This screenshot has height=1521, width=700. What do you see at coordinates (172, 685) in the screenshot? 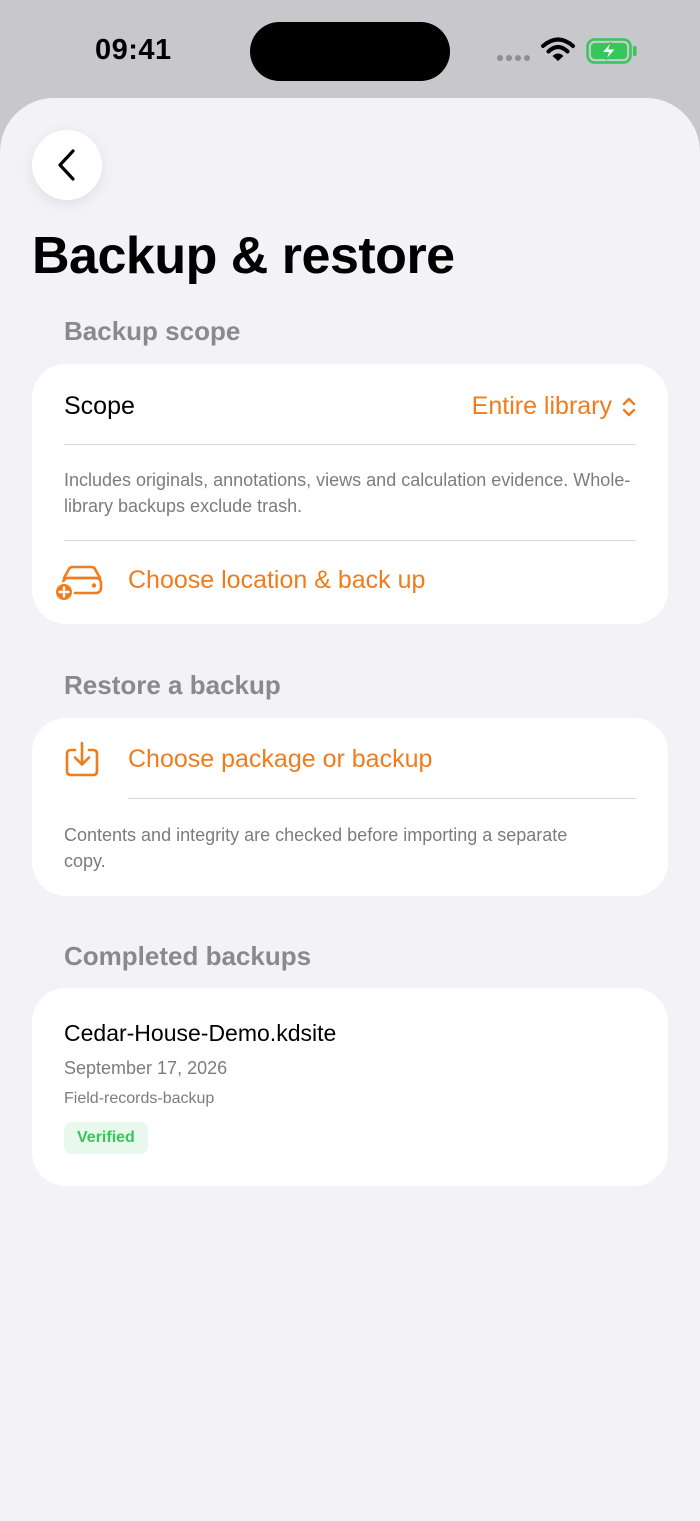
I see `section-header-restore: Restore a backup` at bounding box center [172, 685].